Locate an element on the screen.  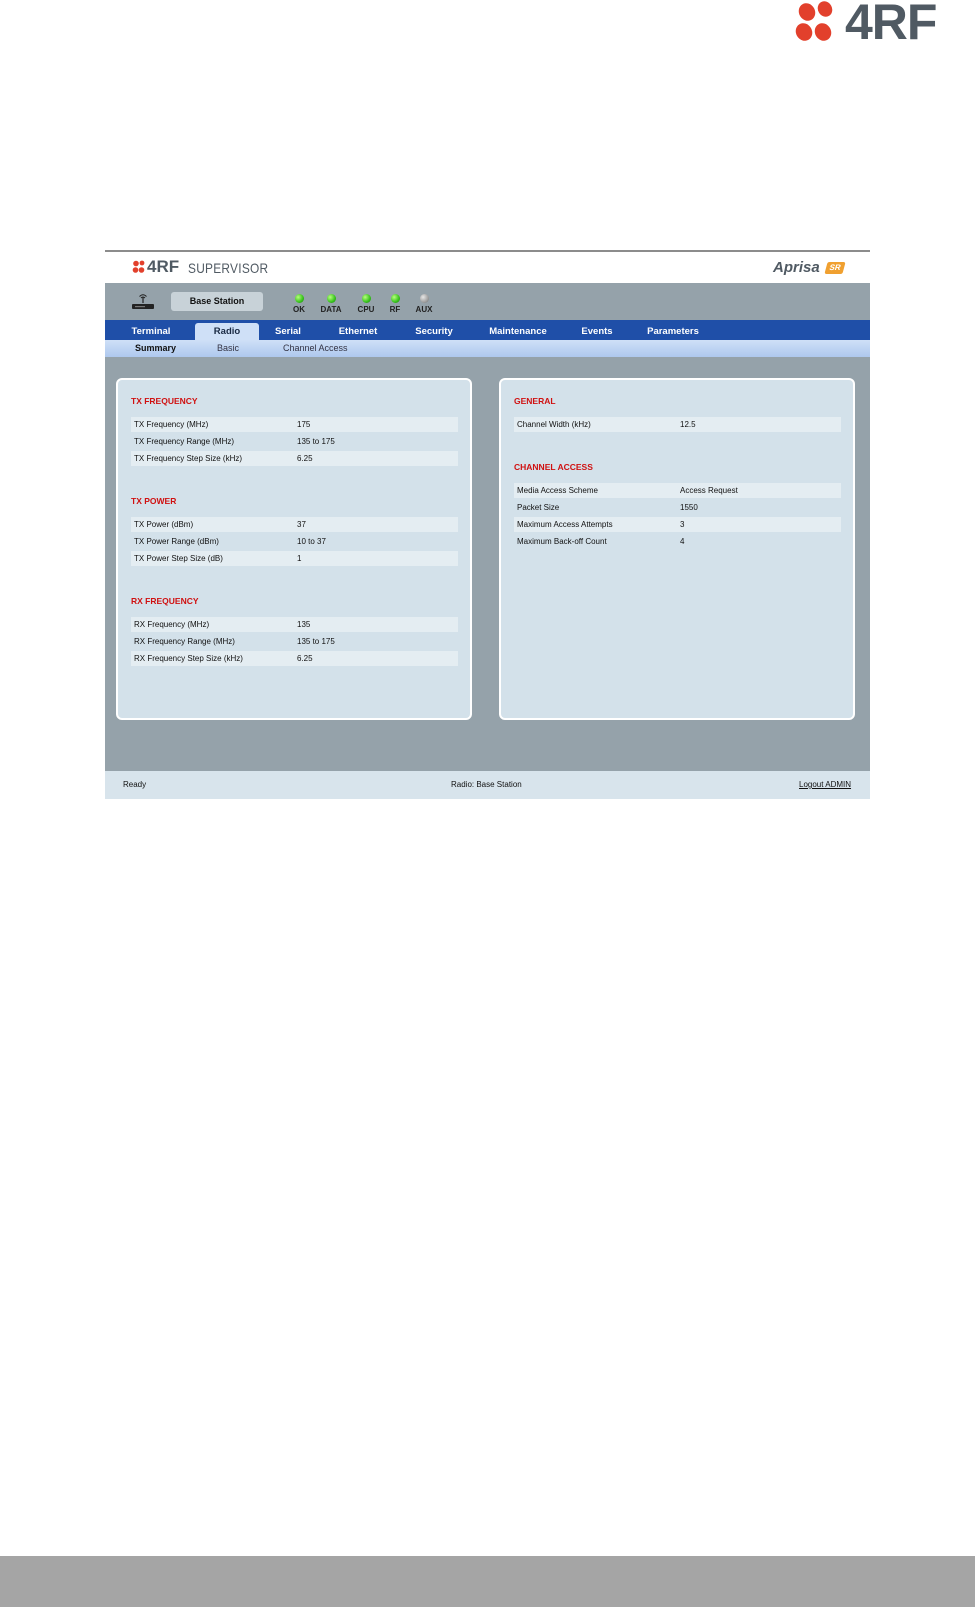
tab-serial: Serial is located at coordinates (288, 331).